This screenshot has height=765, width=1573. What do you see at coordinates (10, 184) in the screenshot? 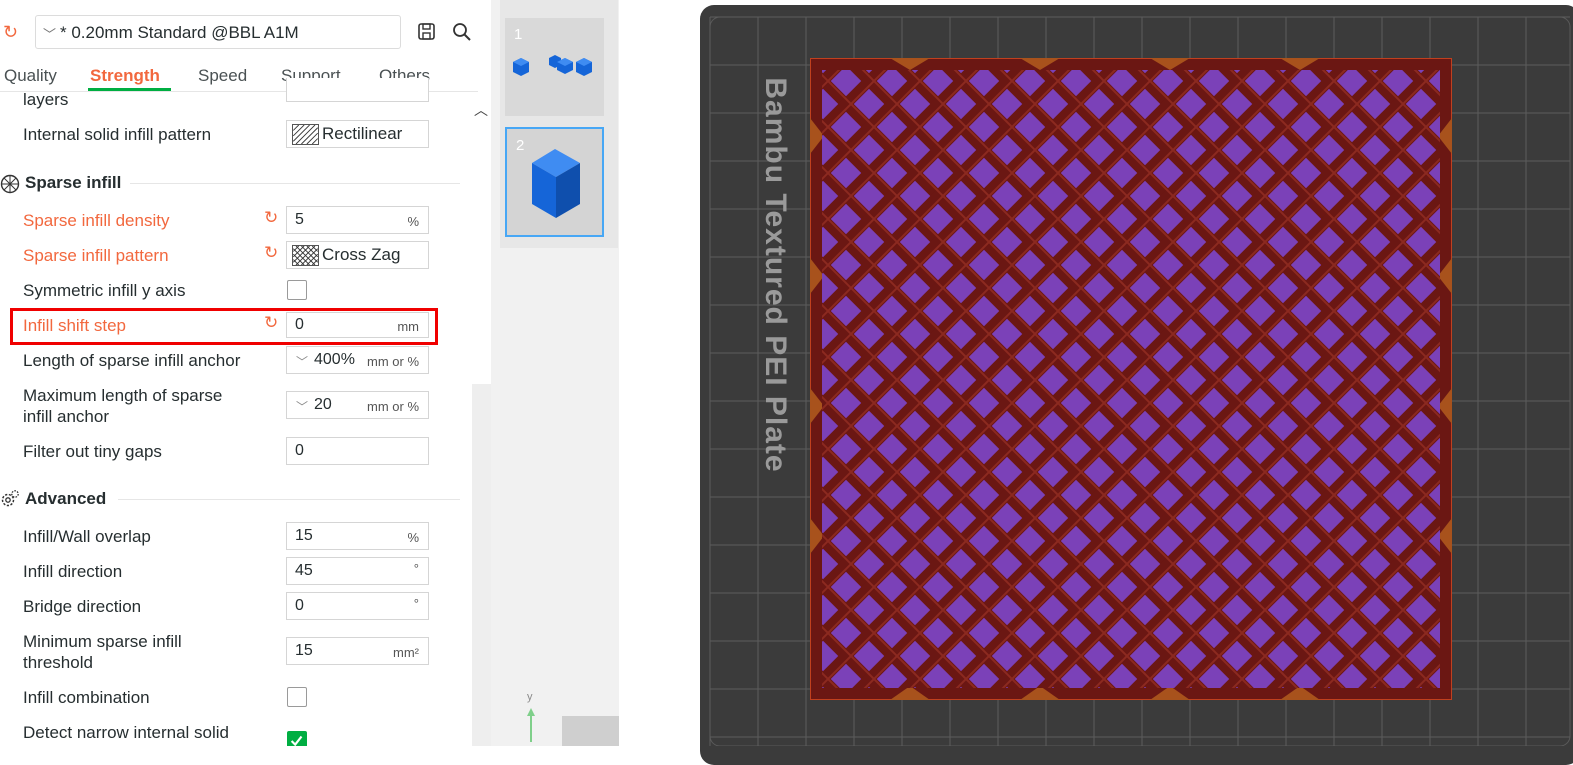
I see `sparse-infill-section-icon` at bounding box center [10, 184].